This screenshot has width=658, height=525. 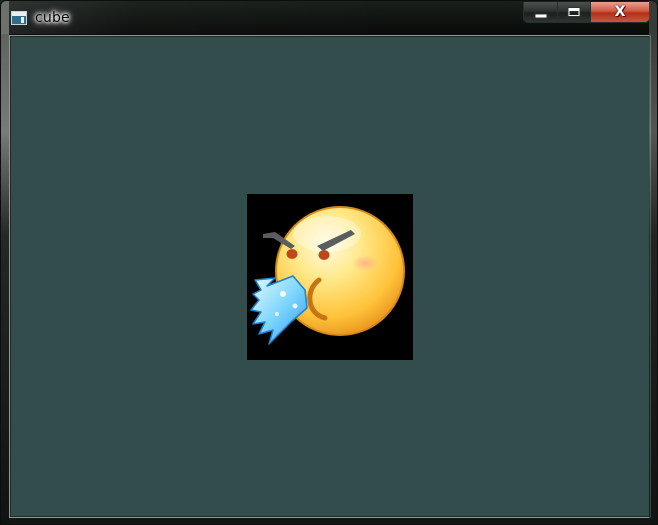 I want to click on minimize-button, so click(x=540, y=12).